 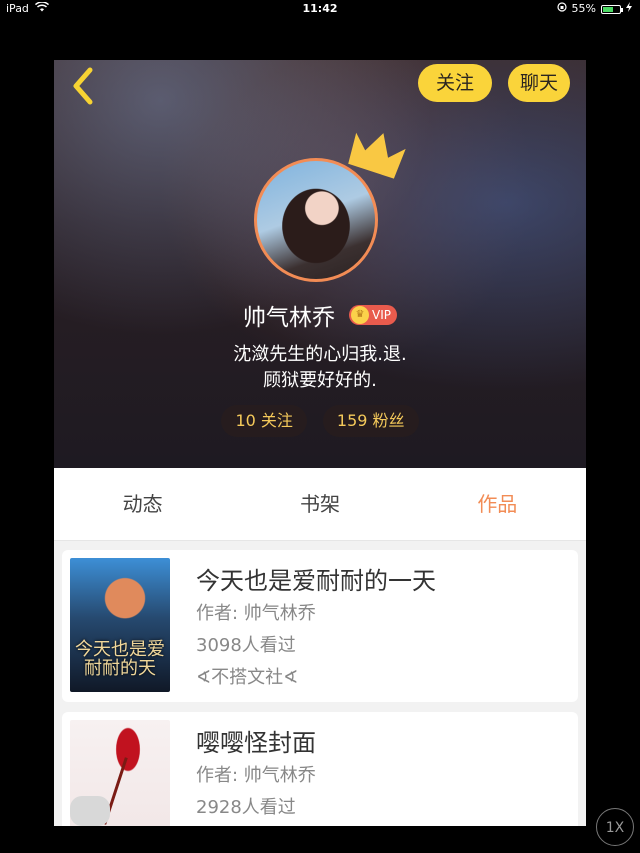 What do you see at coordinates (615, 827) in the screenshot?
I see `zoom-button: 1X` at bounding box center [615, 827].